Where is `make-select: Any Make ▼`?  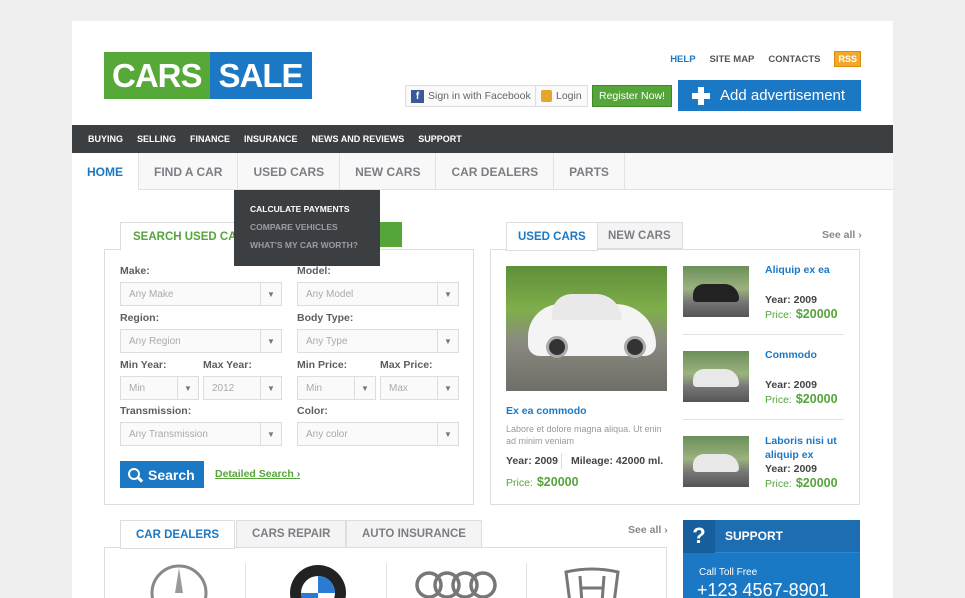 make-select: Any Make ▼ is located at coordinates (201, 294).